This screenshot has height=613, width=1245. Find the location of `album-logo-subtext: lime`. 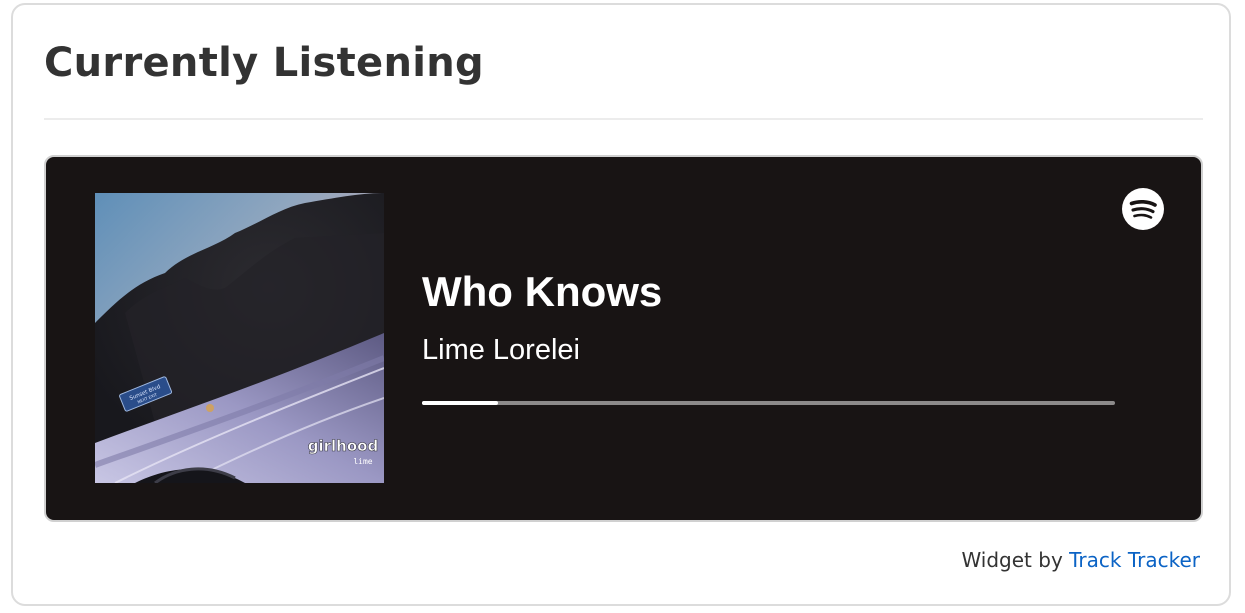

album-logo-subtext: lime is located at coordinates (362, 461).